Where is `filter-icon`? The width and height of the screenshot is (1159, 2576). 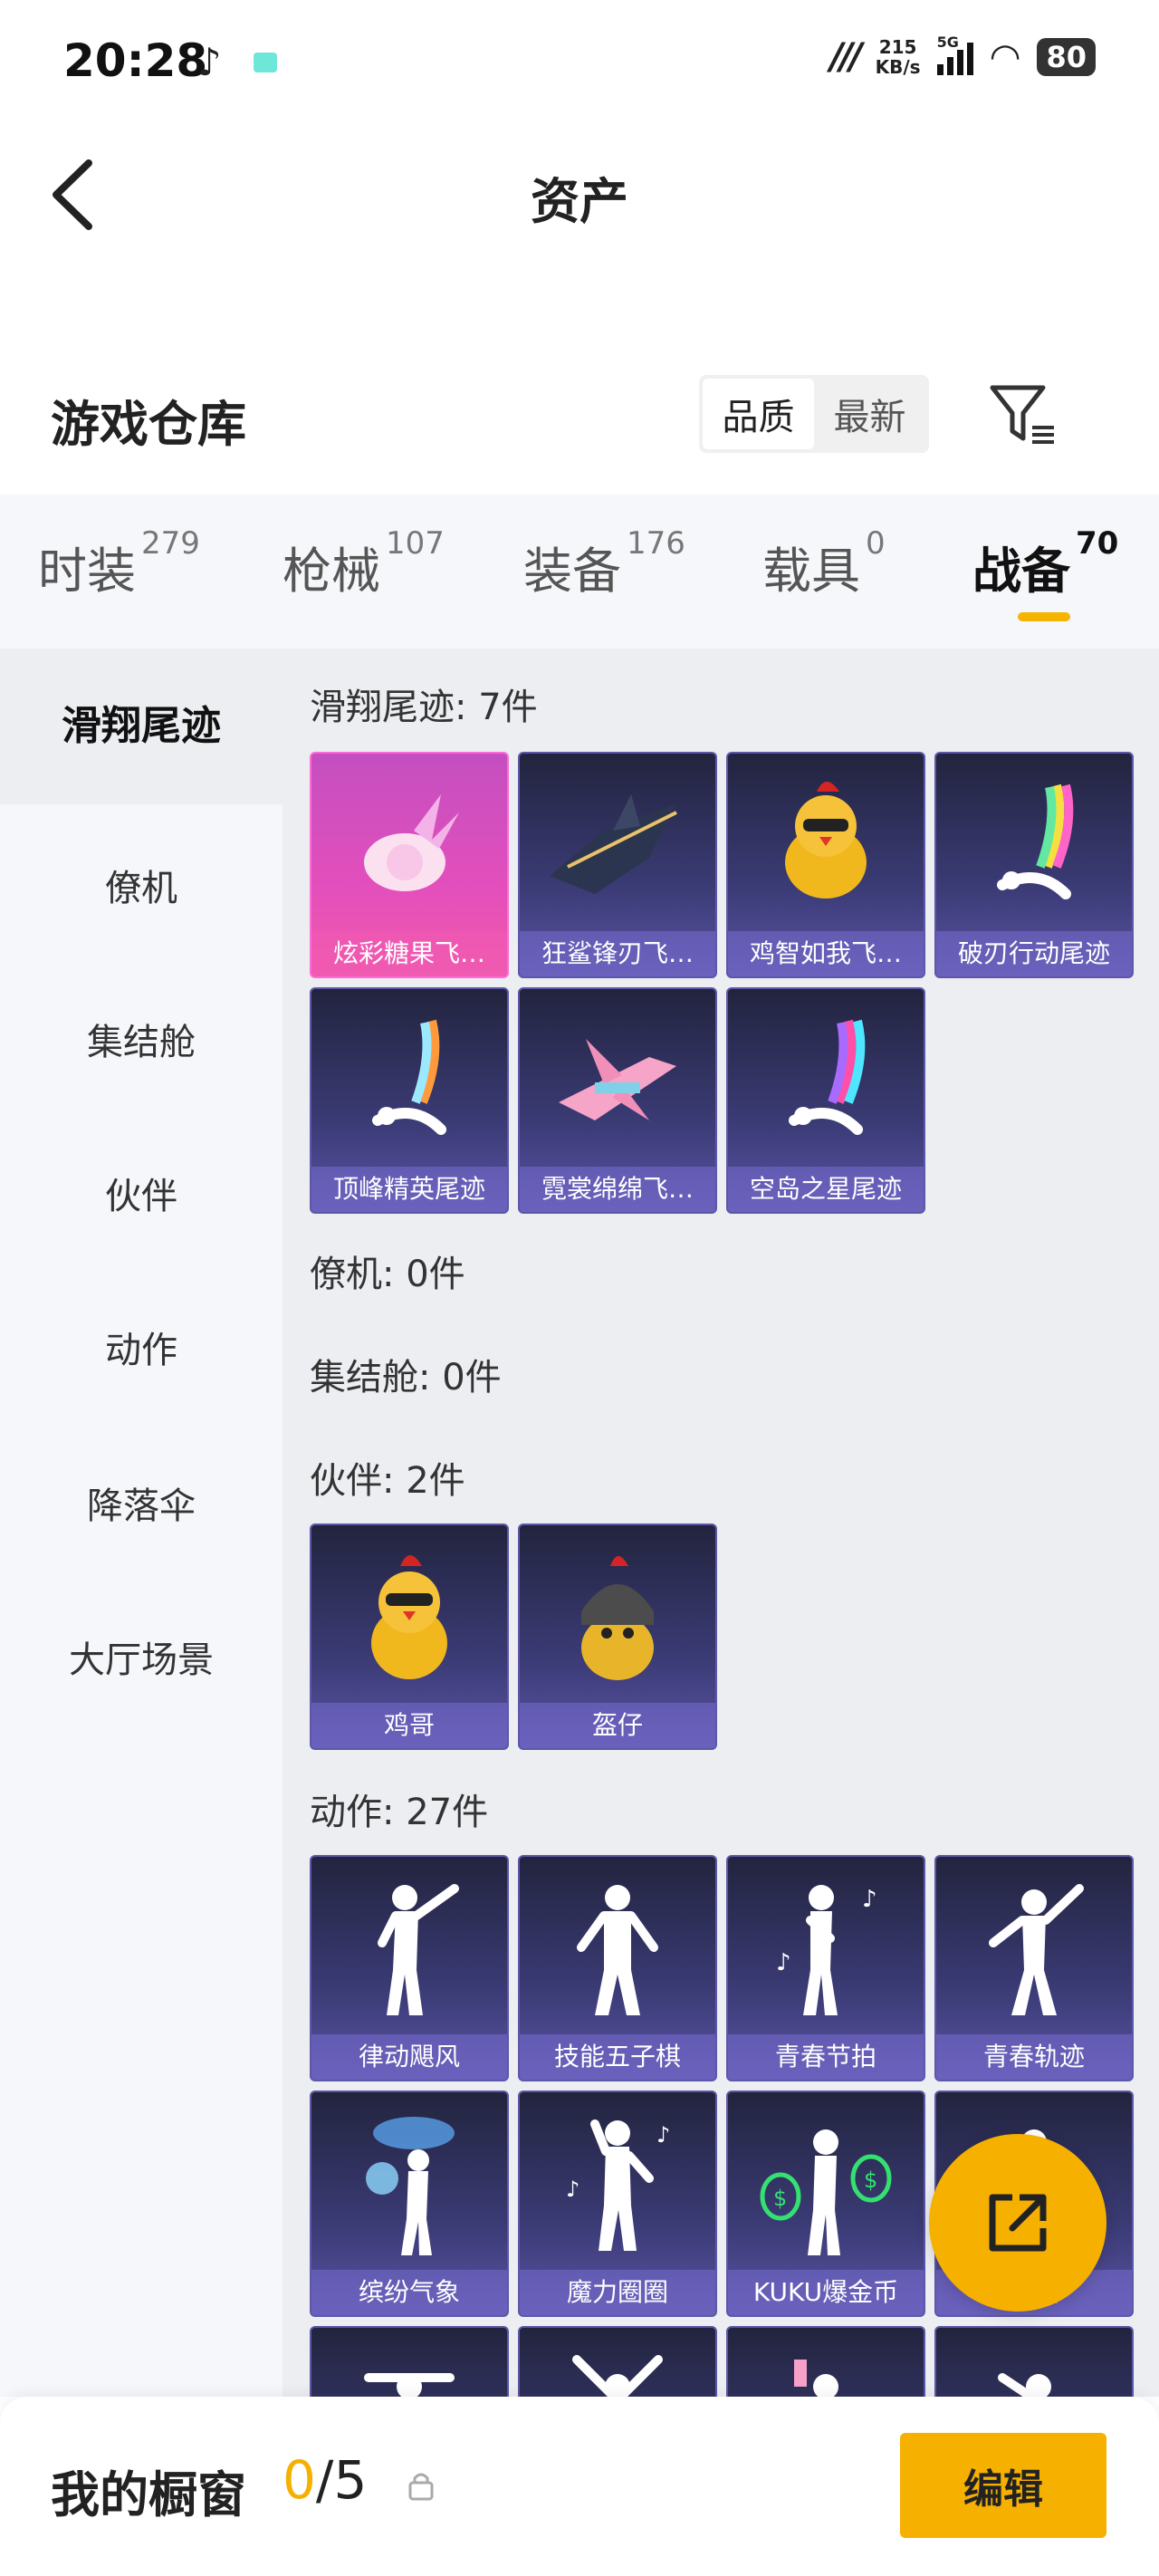
filter-icon is located at coordinates (1022, 414).